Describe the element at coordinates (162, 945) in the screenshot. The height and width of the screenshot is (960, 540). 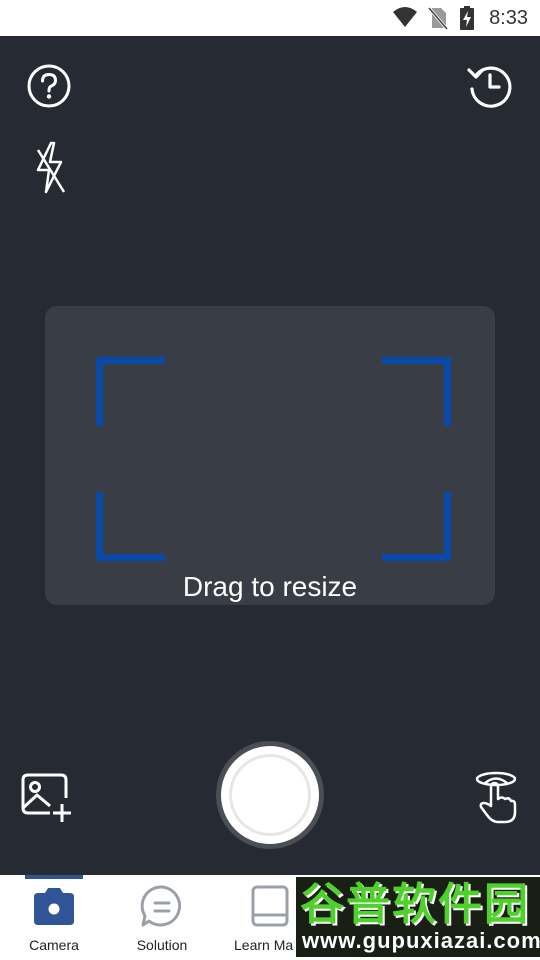
I see `nav-label-solution: Solution` at that location.